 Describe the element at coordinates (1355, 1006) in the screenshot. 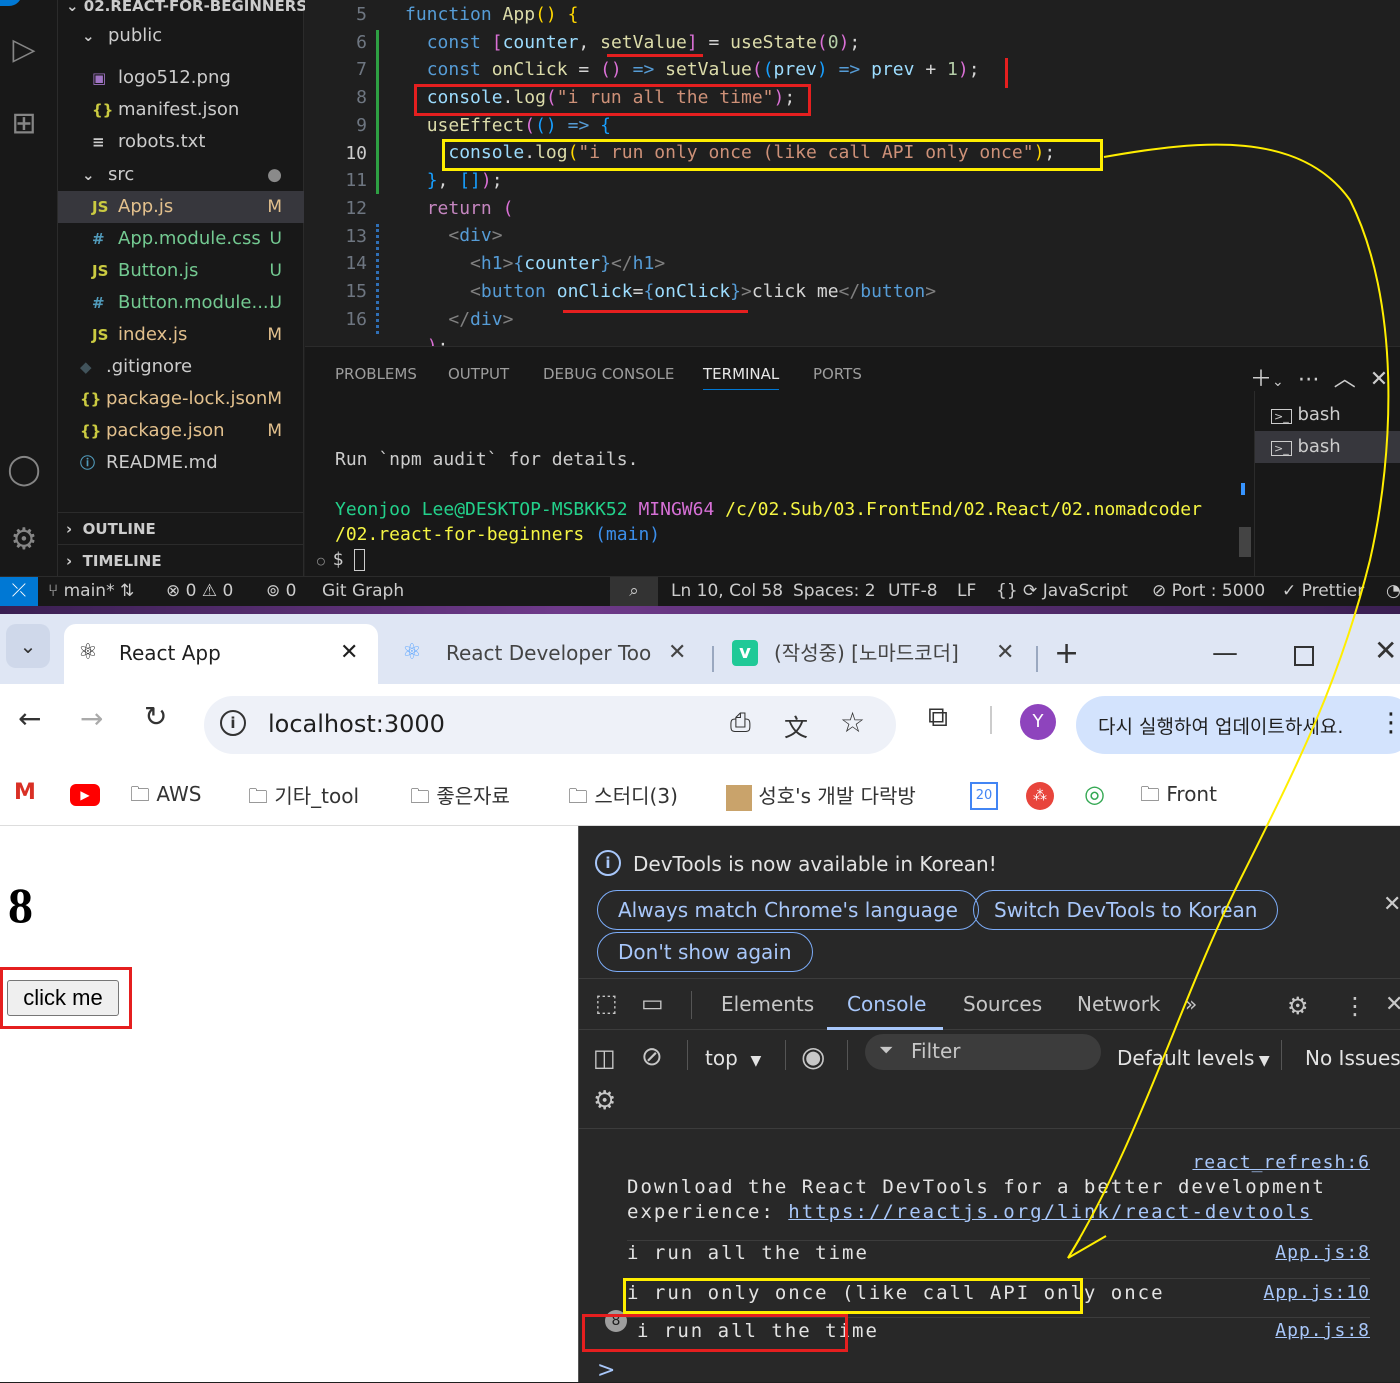

I see `devtools-menu-icon: ⋮` at that location.